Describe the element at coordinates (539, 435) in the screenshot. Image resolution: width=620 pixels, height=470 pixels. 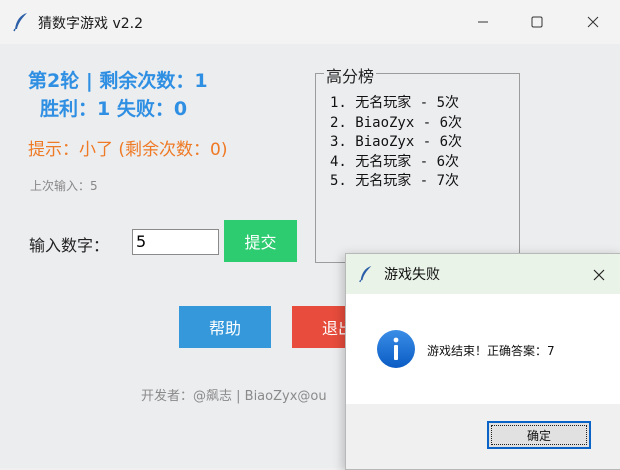
I see `ok-button: 确定` at that location.